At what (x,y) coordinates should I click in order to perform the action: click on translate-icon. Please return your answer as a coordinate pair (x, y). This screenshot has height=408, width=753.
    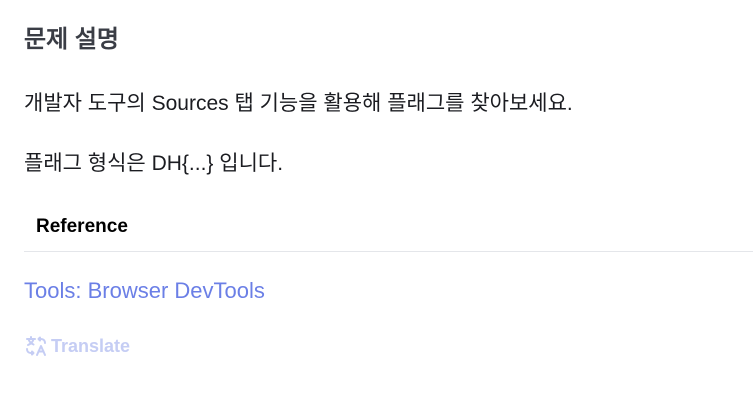
    Looking at the image, I should click on (36, 346).